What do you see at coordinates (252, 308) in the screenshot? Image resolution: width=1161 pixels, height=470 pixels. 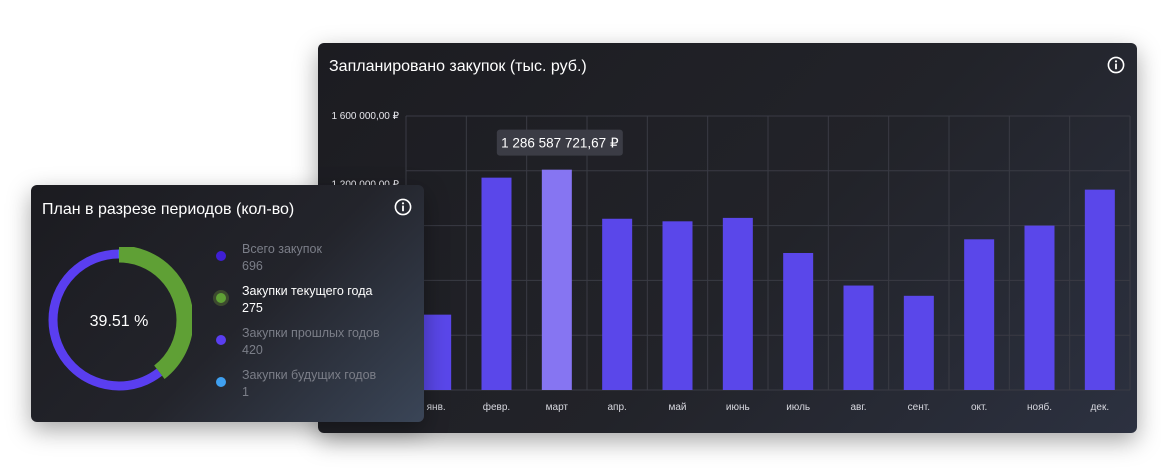 I see `legend-value: 275` at bounding box center [252, 308].